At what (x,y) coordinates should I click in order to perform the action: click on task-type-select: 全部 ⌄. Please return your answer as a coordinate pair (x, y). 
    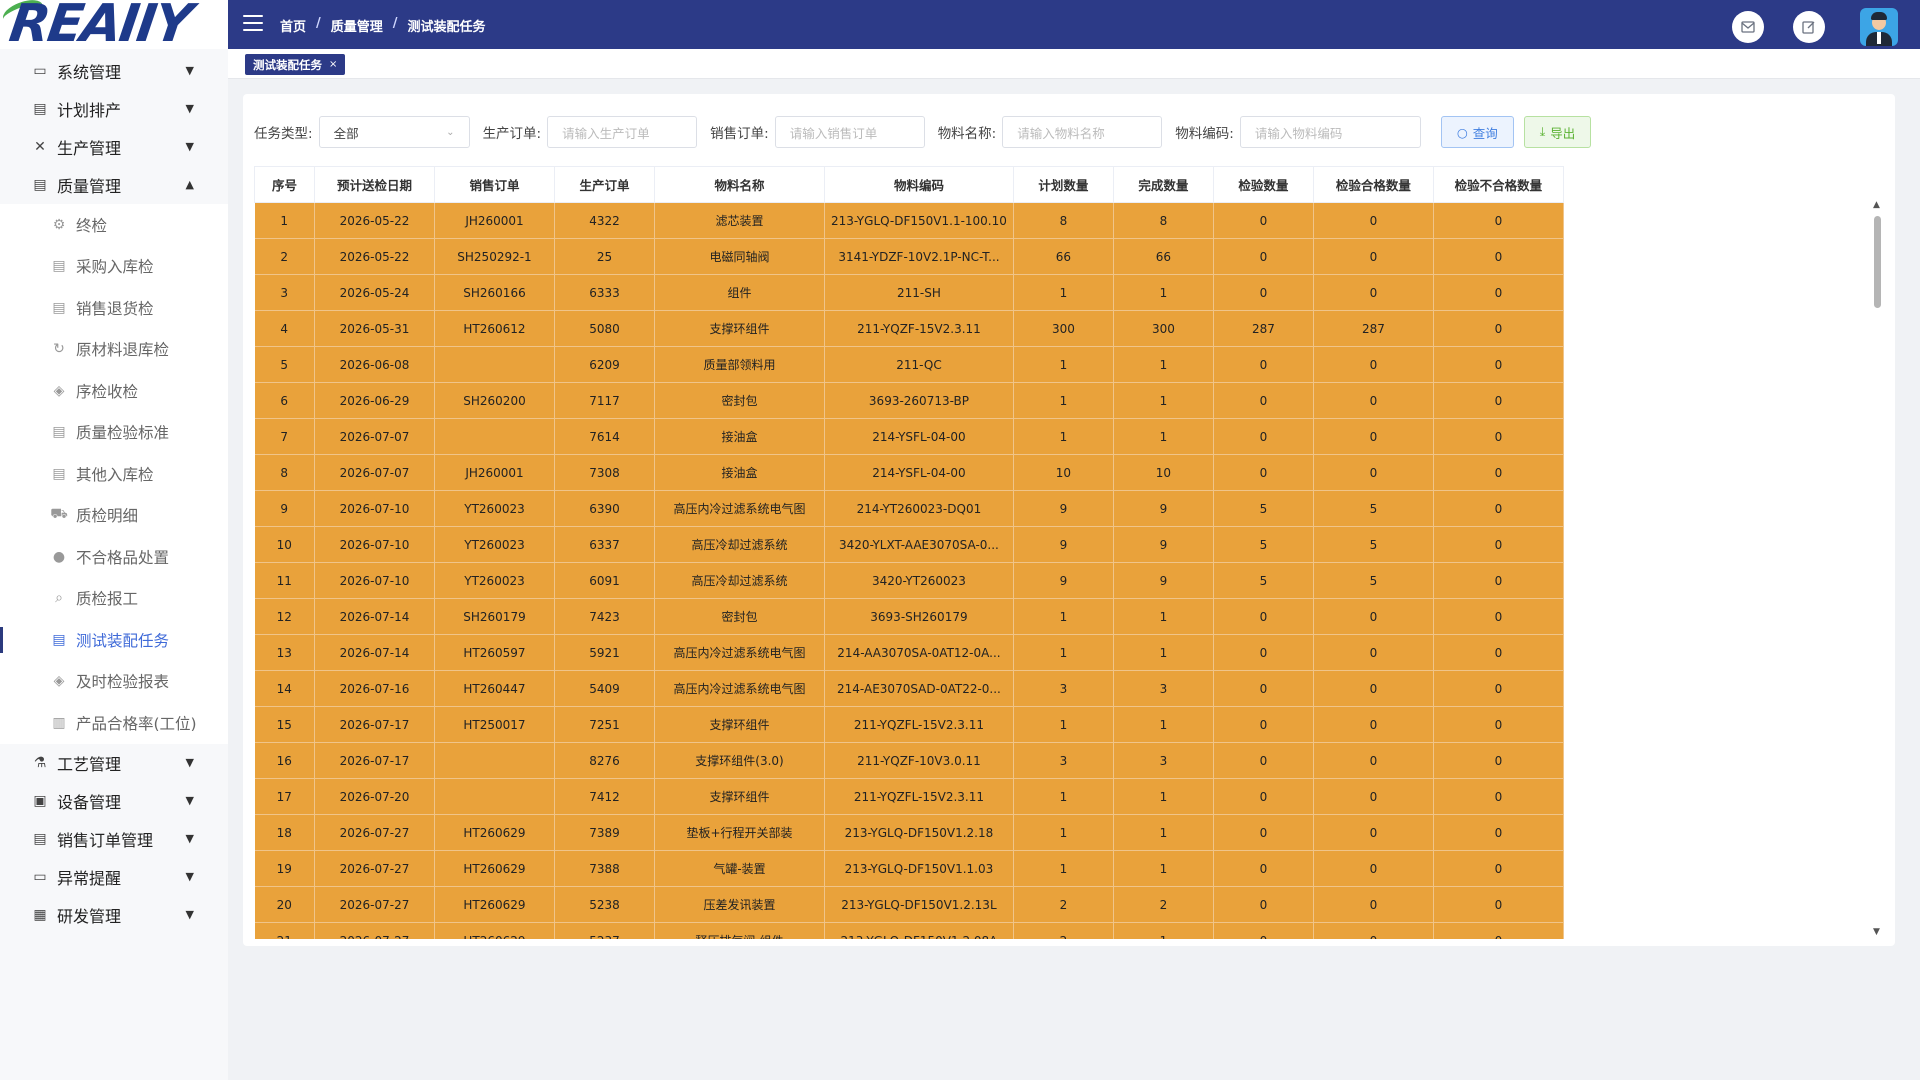
    Looking at the image, I should click on (394, 132).